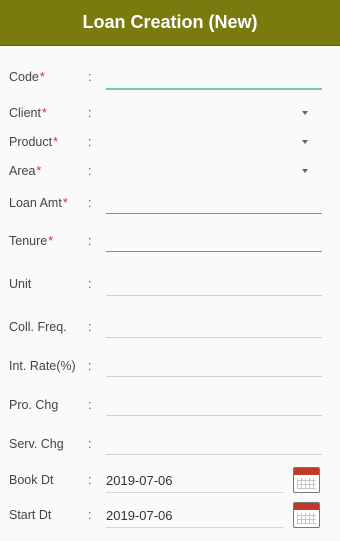  Describe the element at coordinates (31, 241) in the screenshot. I see `tenure-label: Tenure*` at that location.